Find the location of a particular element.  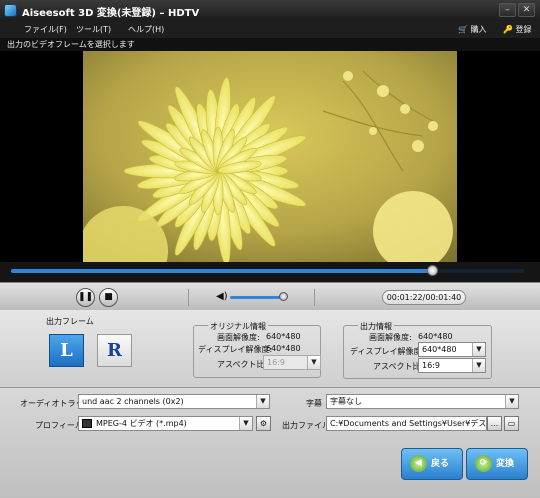

volume-icon: ◀) is located at coordinates (222, 296).